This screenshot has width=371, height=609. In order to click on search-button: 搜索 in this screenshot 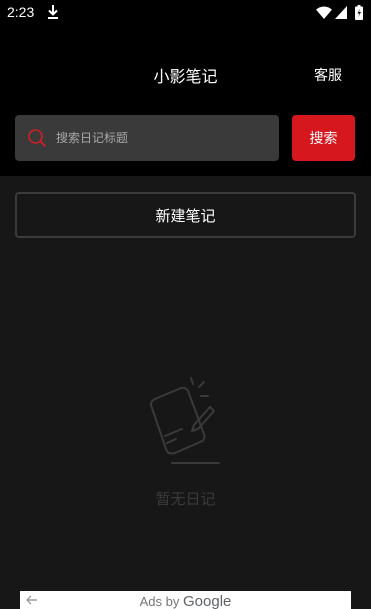, I will do `click(323, 138)`.